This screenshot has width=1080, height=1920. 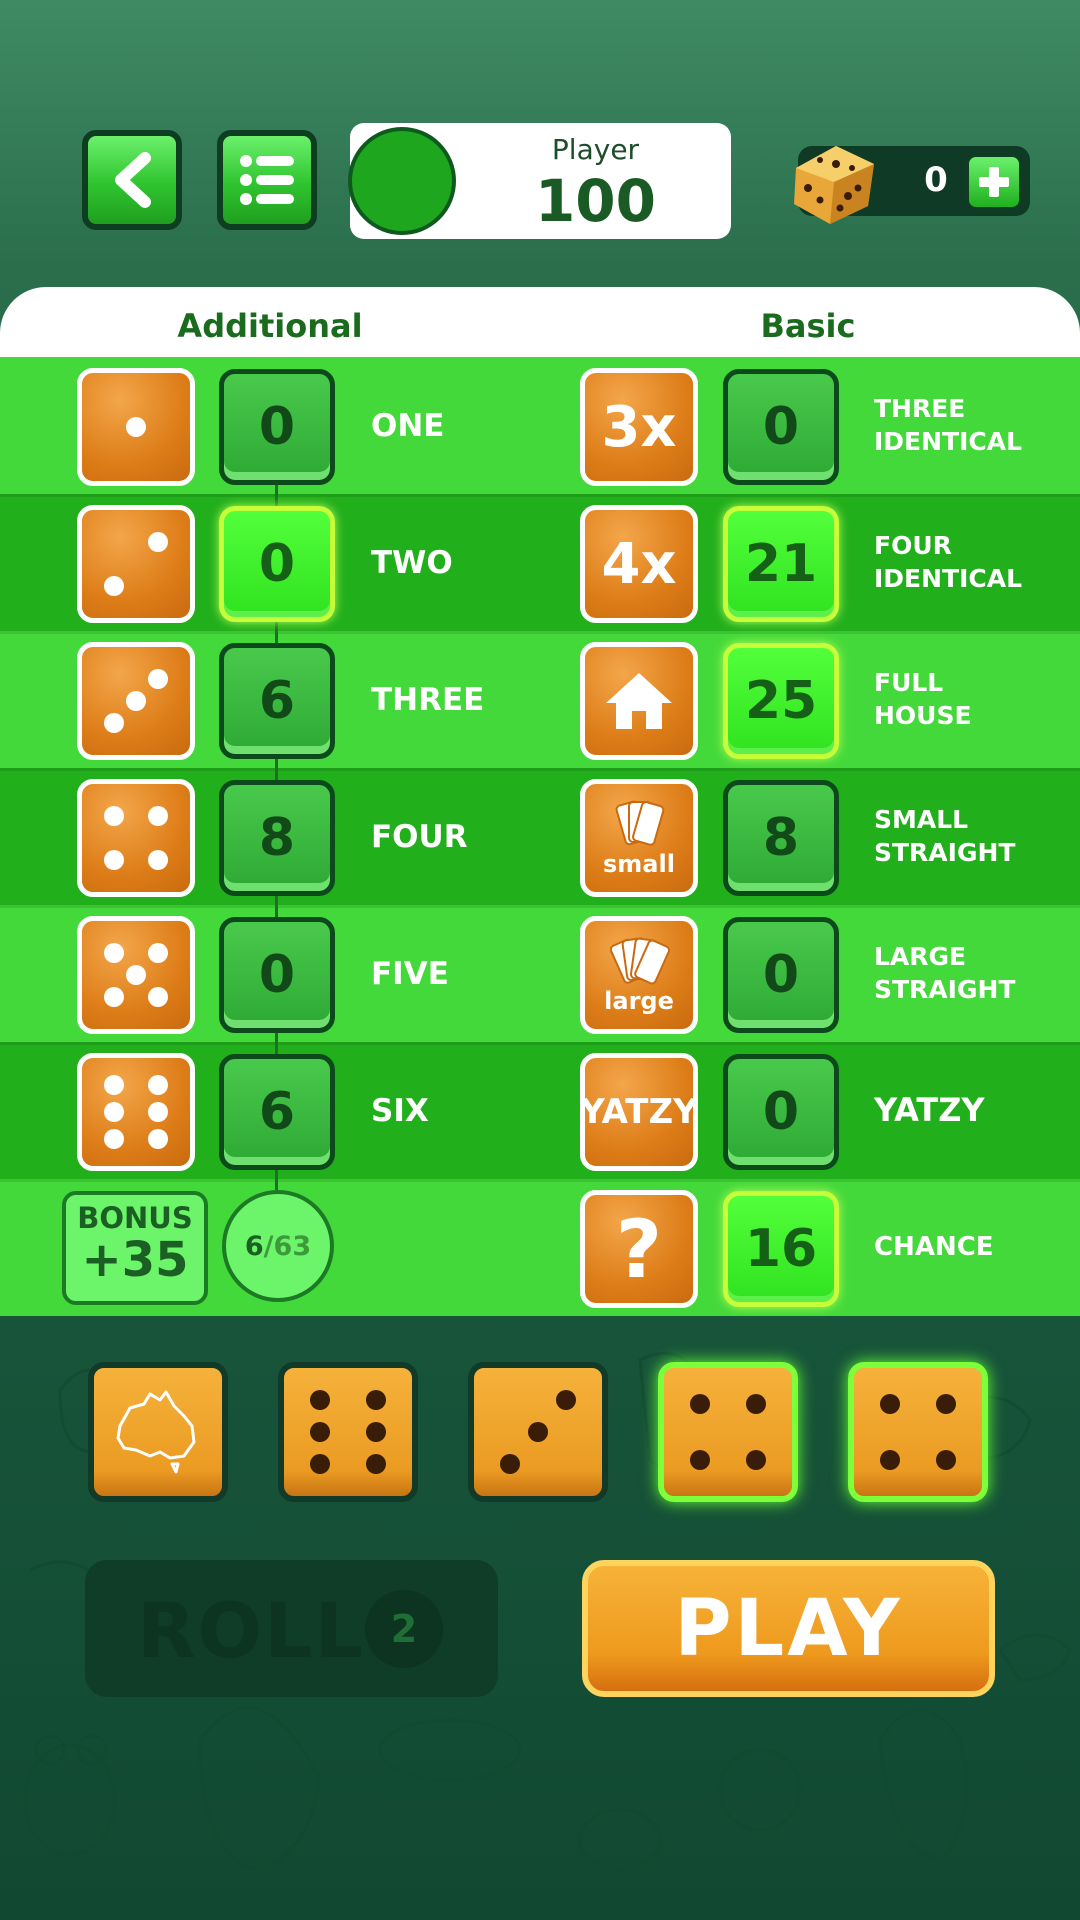 What do you see at coordinates (639, 427) in the screenshot?
I see `category-icon-tile: 3x` at bounding box center [639, 427].